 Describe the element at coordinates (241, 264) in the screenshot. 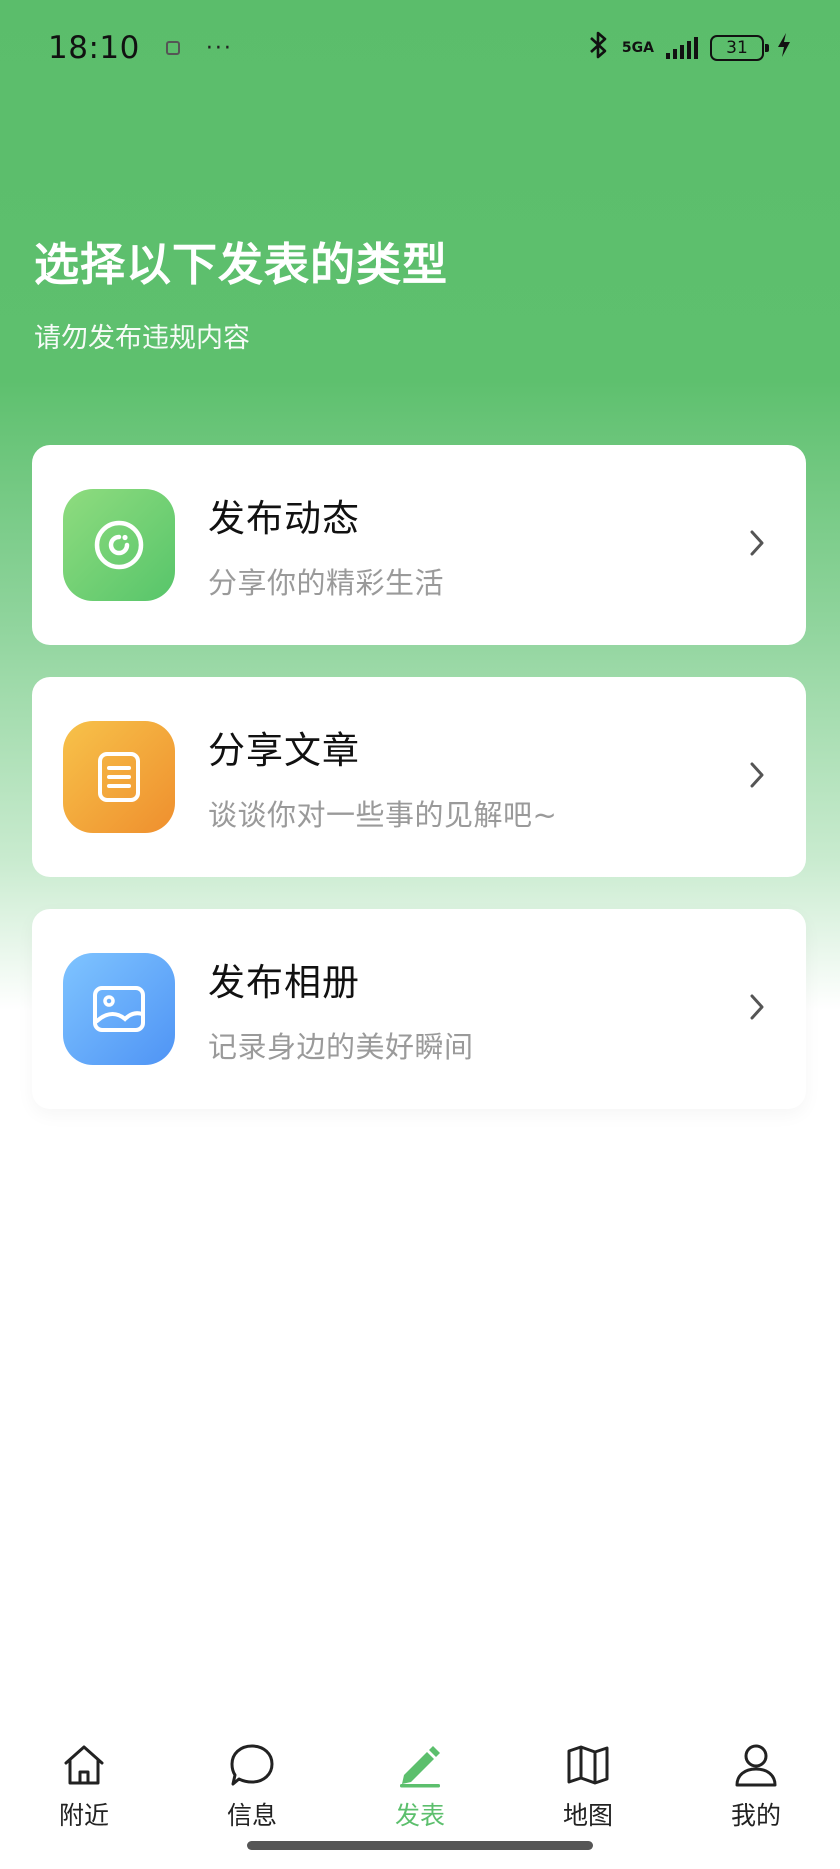

I see `page-title: 选择以下发表的类型` at that location.